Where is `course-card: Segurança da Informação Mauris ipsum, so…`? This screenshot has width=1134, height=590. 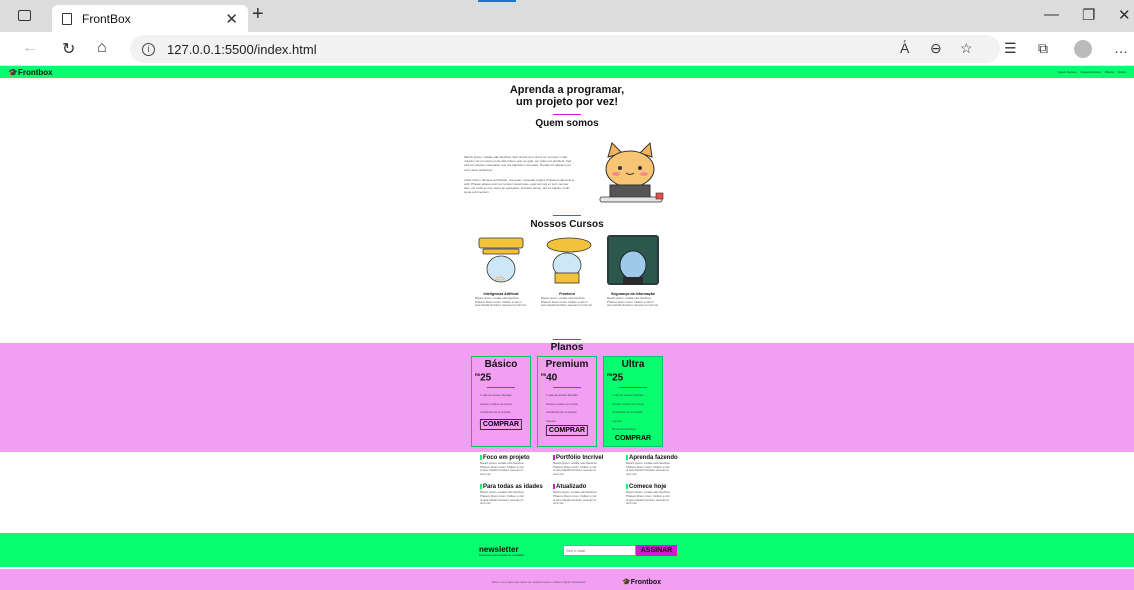
course-card: Segurança da Informação Mauris ipsum, so… is located at coordinates (633, 271).